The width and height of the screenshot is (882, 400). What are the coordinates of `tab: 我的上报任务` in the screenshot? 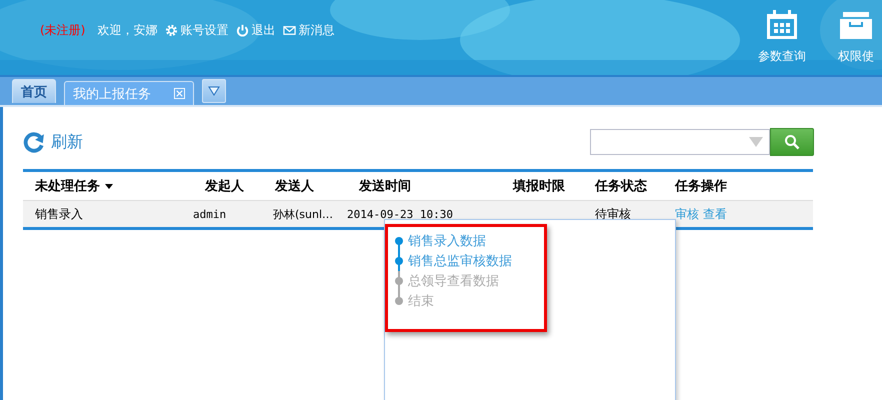 It's located at (129, 93).